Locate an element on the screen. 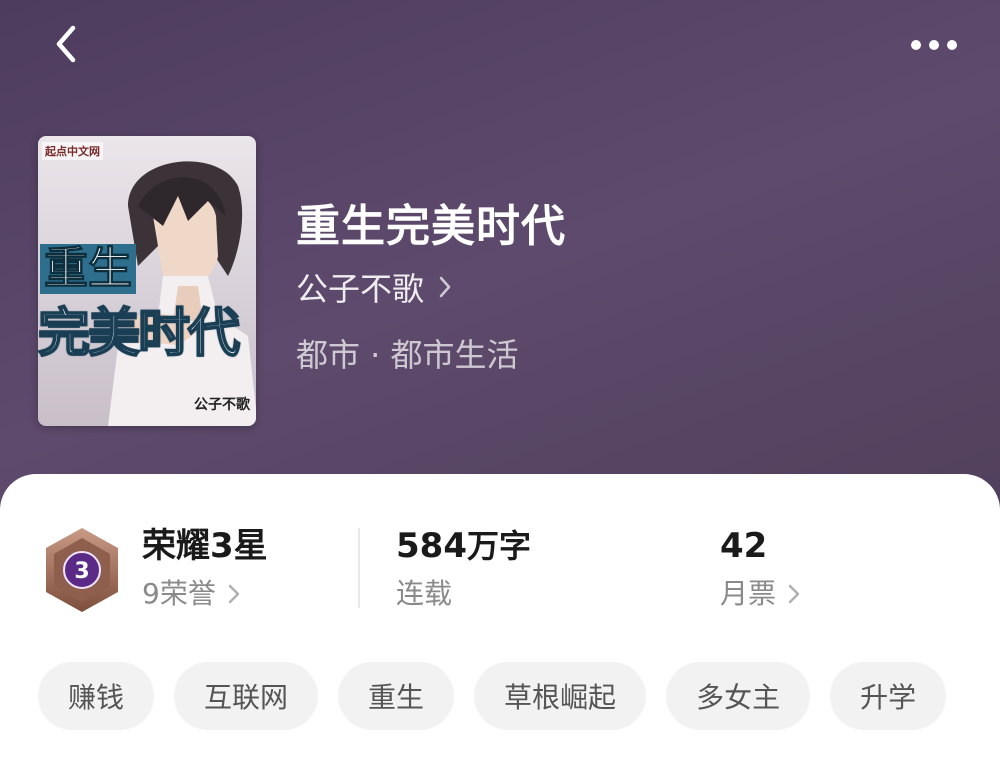  tag-chip: 互联网 is located at coordinates (246, 696).